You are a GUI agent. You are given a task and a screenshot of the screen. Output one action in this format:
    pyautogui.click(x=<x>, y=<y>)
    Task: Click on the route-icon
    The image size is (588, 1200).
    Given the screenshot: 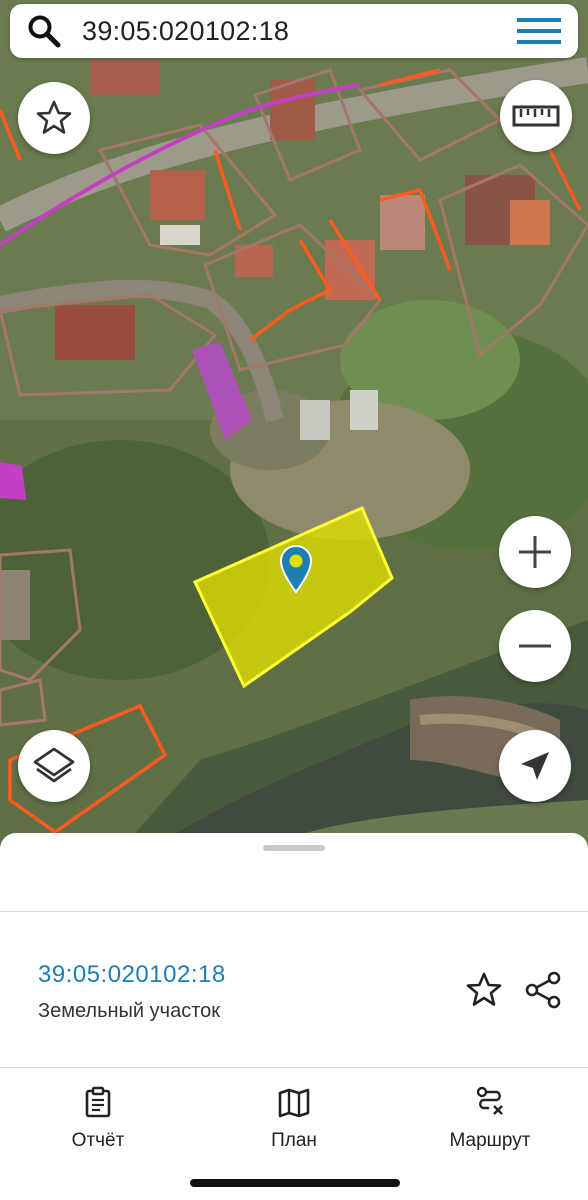 What is the action you would take?
    pyautogui.click(x=489, y=1100)
    